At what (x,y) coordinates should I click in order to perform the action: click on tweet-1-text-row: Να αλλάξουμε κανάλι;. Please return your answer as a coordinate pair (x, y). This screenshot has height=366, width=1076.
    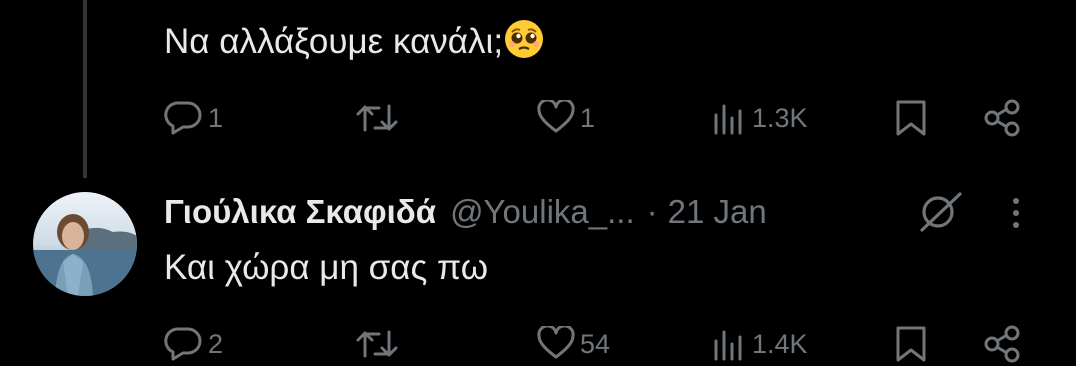
    Looking at the image, I should click on (354, 41).